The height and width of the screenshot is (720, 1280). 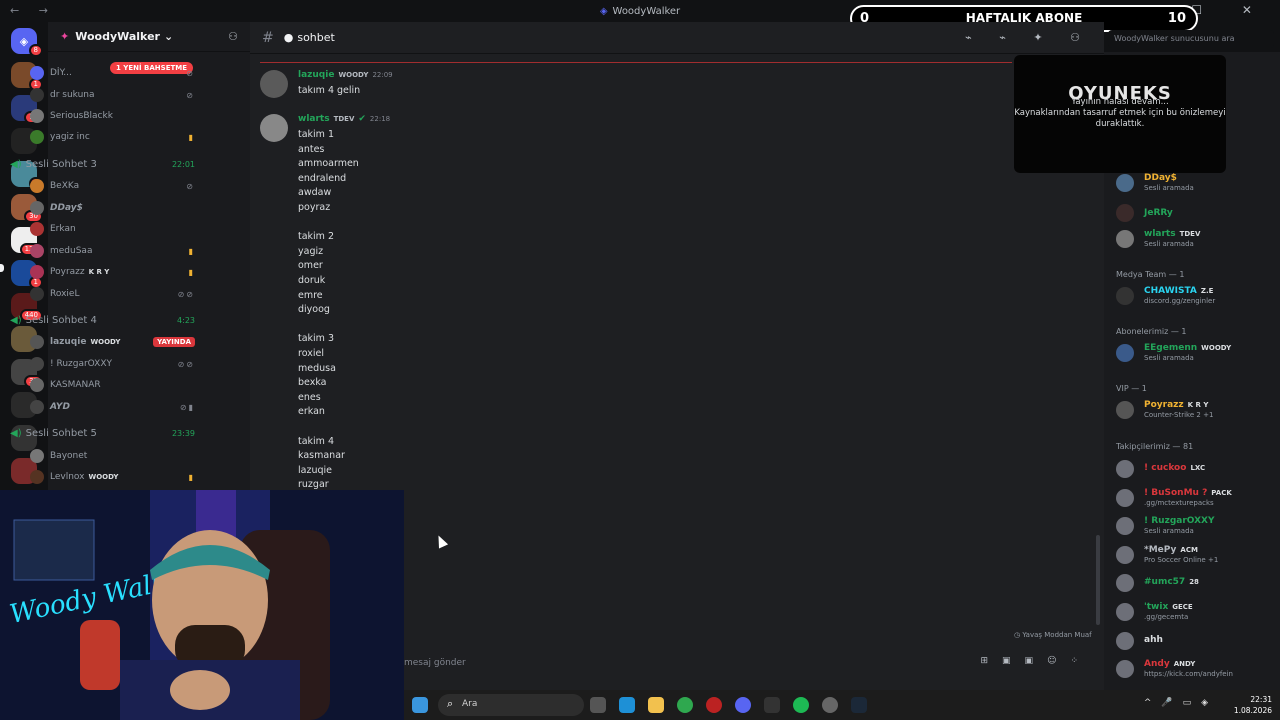 I want to click on taskbar-search: Ara, so click(x=511, y=705).